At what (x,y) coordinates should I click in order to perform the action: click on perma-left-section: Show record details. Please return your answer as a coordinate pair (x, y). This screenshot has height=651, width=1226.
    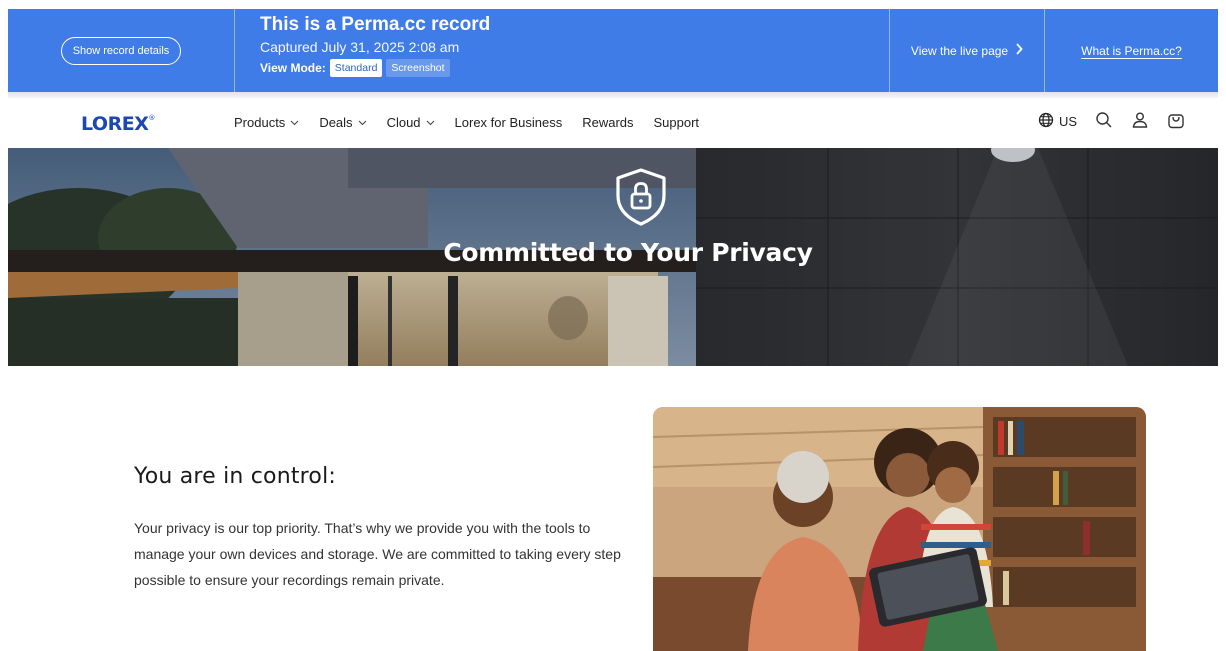
    Looking at the image, I should click on (121, 50).